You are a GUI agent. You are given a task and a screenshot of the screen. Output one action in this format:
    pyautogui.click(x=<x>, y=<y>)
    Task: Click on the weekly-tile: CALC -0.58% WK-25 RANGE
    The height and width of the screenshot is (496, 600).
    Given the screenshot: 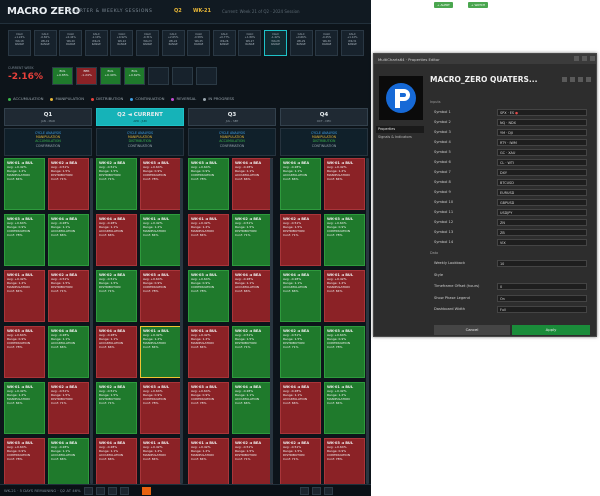 What is the action you would take?
    pyautogui.click(x=199, y=43)
    